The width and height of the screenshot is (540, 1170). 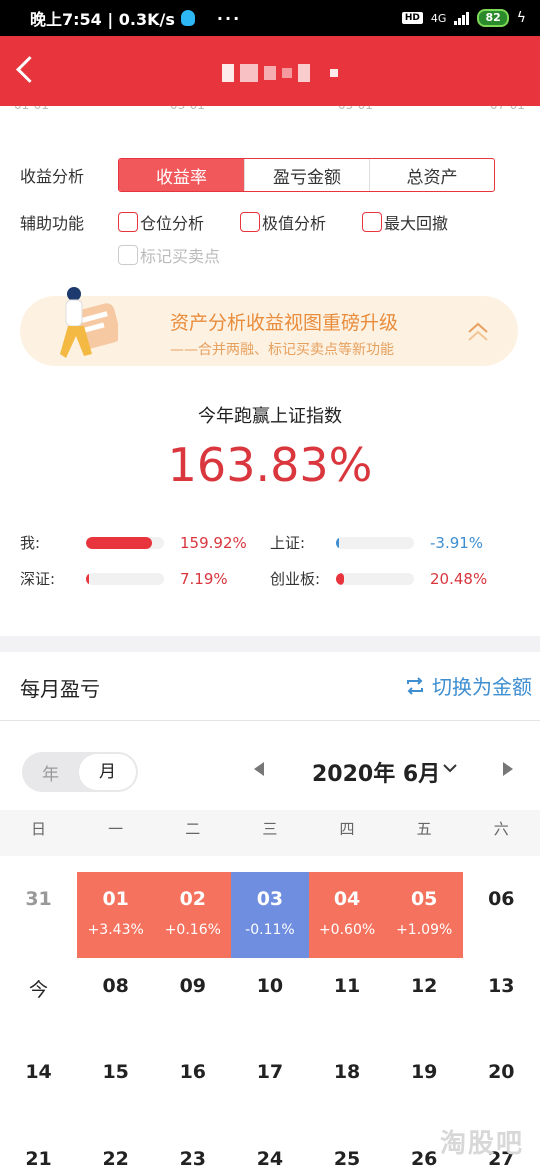 I want to click on section-divider, so click(x=270, y=644).